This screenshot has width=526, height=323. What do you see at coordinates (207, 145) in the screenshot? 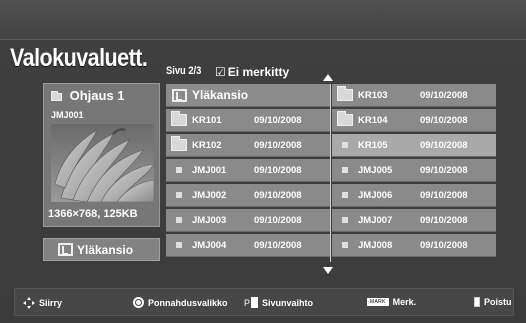
I see `list-item-name: KR102` at bounding box center [207, 145].